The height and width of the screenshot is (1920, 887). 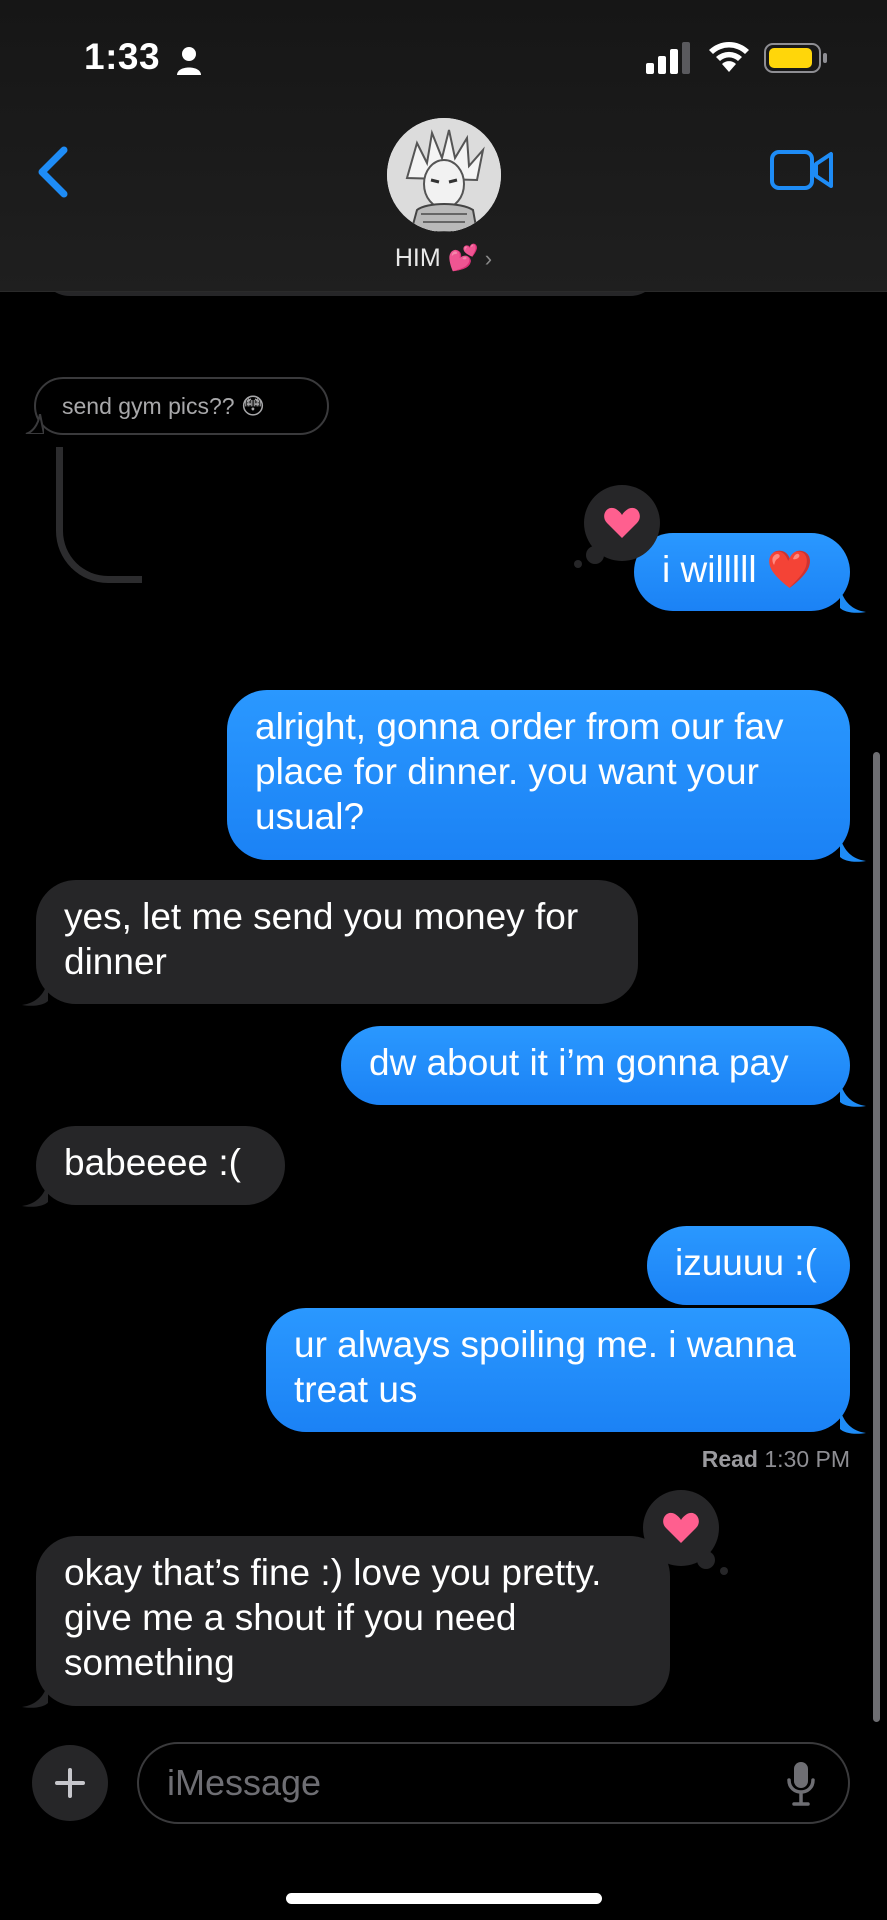 I want to click on avatar-artwork, so click(x=444, y=175).